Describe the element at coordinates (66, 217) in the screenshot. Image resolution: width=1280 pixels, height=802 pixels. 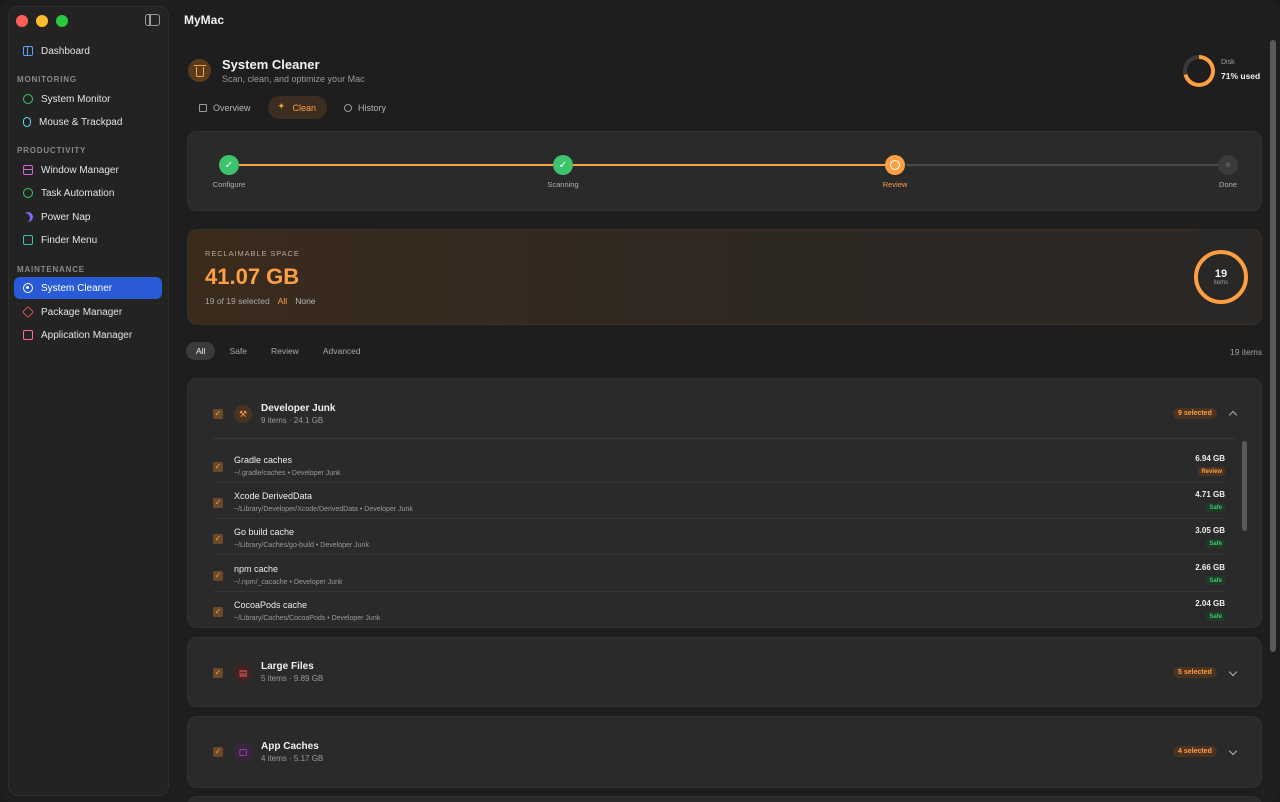
I see `sidebar-item-label: Power Nap` at that location.